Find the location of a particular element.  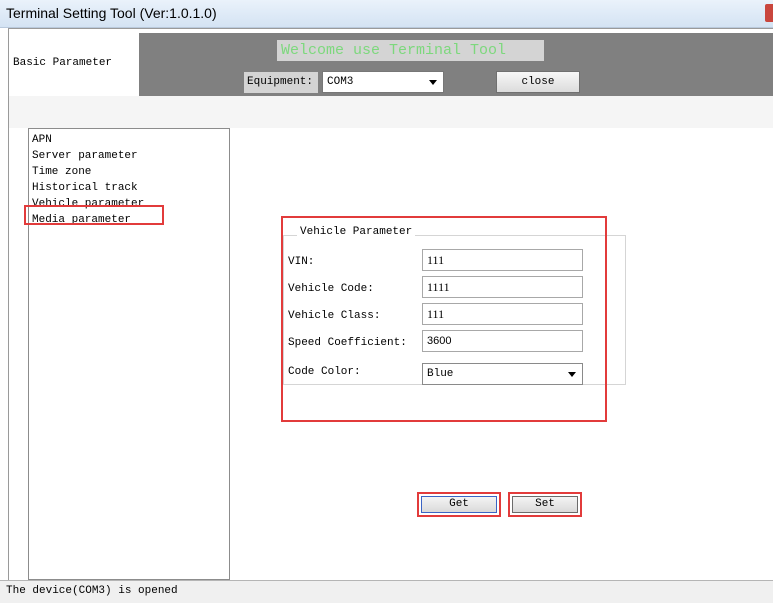

tab-basic-parameter: Basic Parameter is located at coordinates (74, 64).